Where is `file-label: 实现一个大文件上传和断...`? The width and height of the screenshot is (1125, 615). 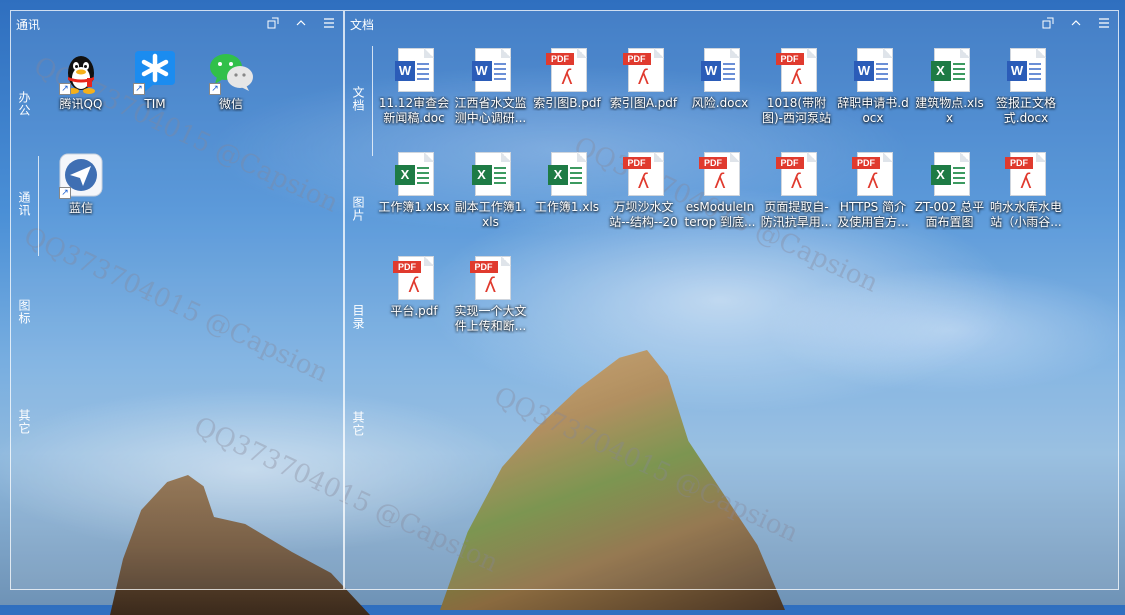 file-label: 实现一个大文件上传和断... is located at coordinates (490, 318).